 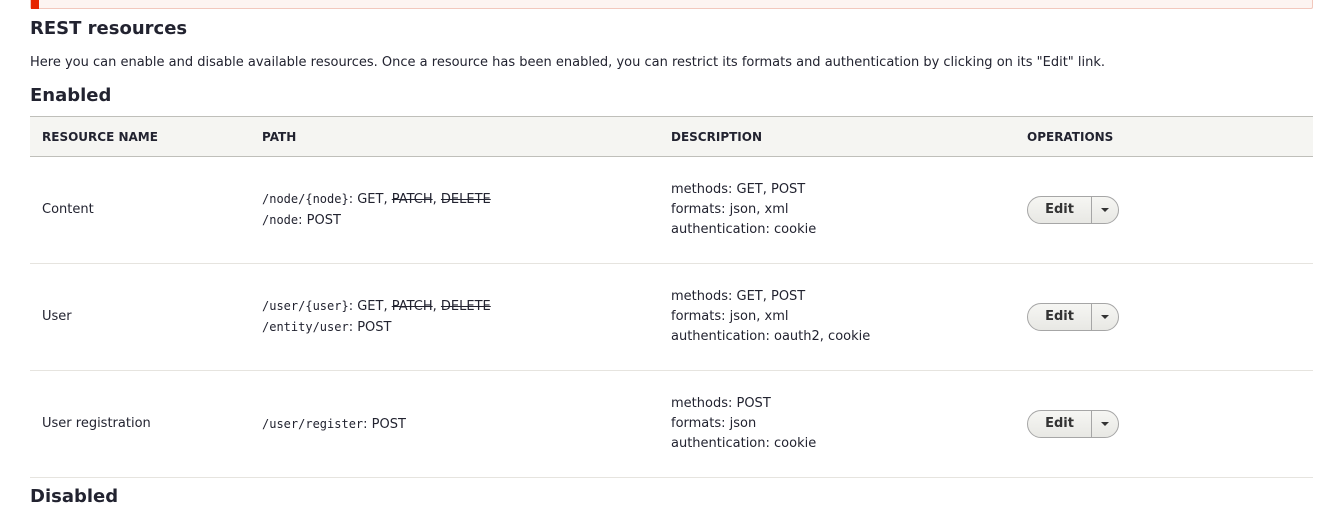 I want to click on path-line: /entity/user: POST, so click(x=454, y=327).